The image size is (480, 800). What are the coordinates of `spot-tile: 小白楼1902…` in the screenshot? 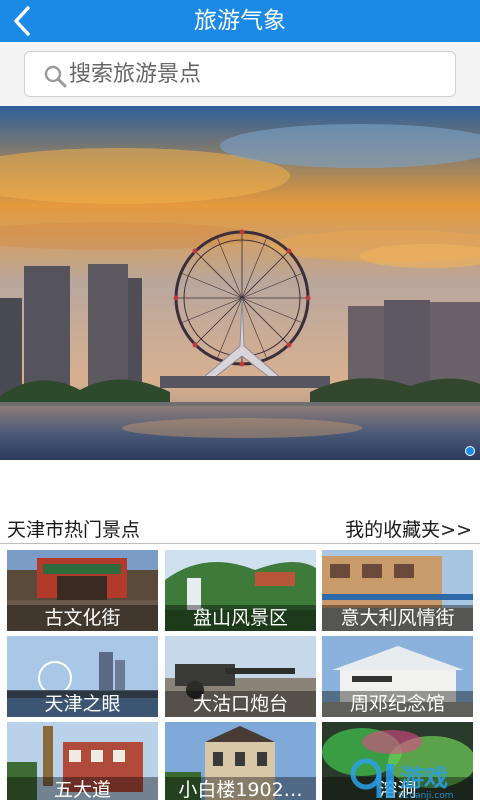 It's located at (240, 761).